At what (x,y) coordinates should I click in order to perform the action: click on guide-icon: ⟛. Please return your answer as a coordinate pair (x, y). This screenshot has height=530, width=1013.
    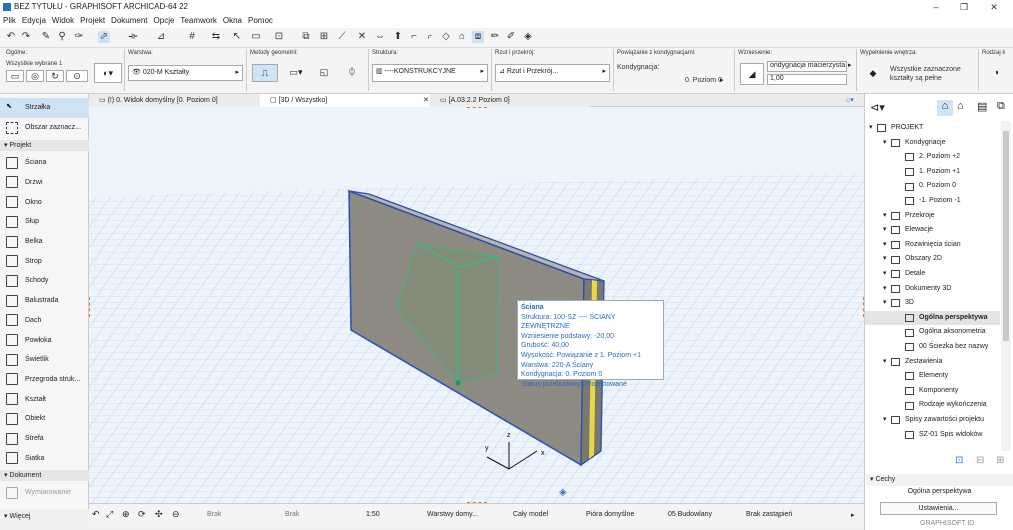
    Looking at the image, I should click on (133, 37).